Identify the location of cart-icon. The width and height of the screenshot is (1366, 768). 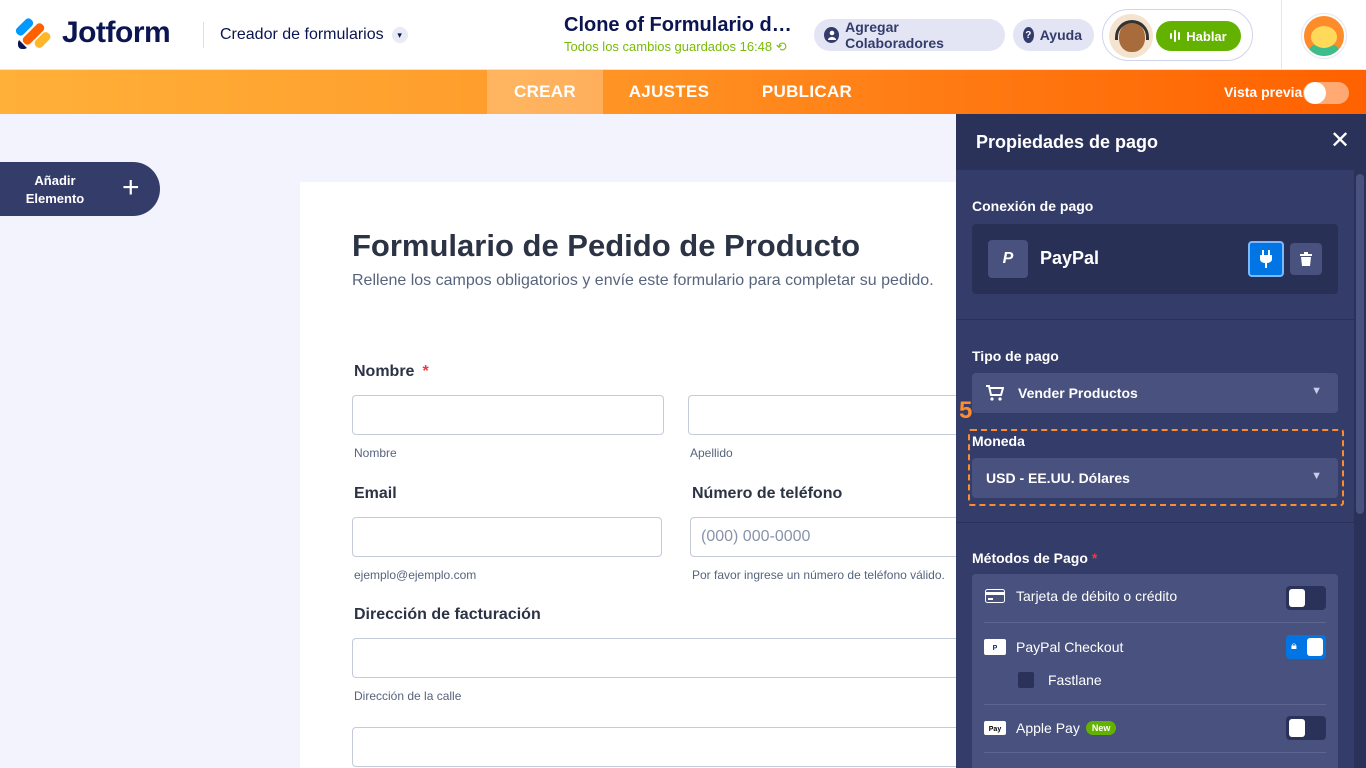
(995, 393).